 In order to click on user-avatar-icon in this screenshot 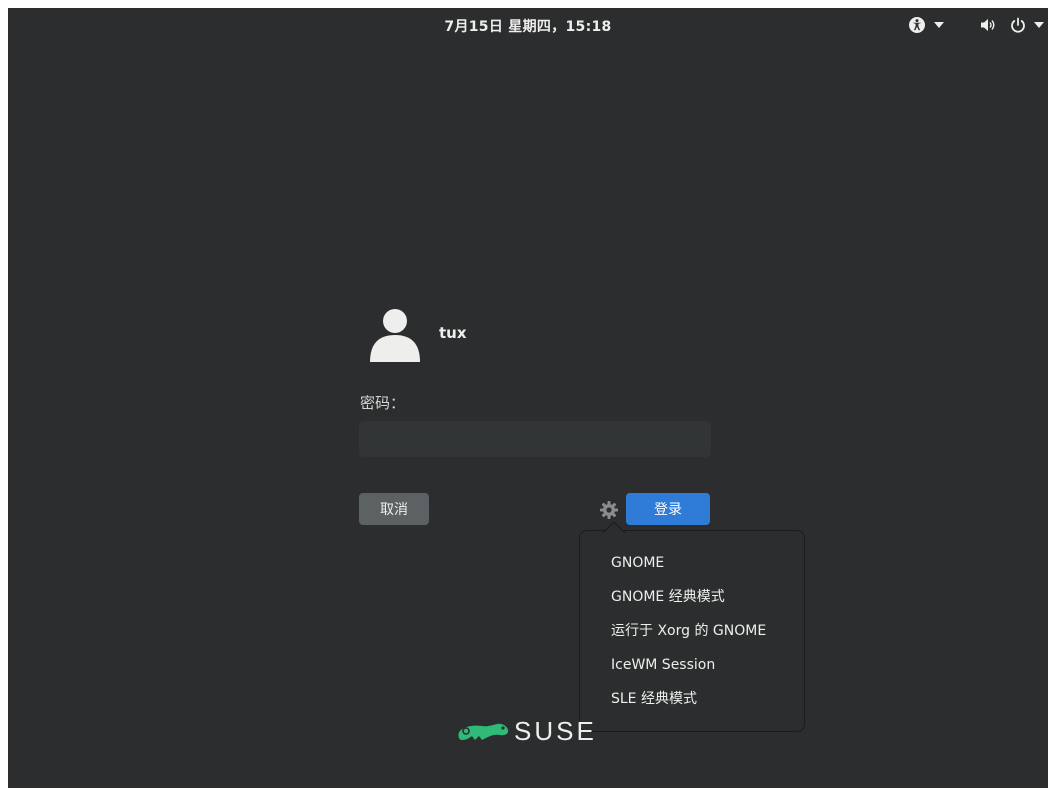, I will do `click(395, 335)`.